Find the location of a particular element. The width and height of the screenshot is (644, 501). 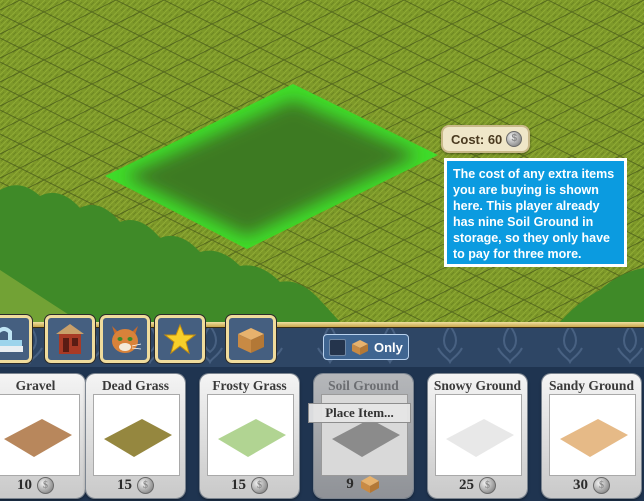

category-storage-button is located at coordinates (251, 339).